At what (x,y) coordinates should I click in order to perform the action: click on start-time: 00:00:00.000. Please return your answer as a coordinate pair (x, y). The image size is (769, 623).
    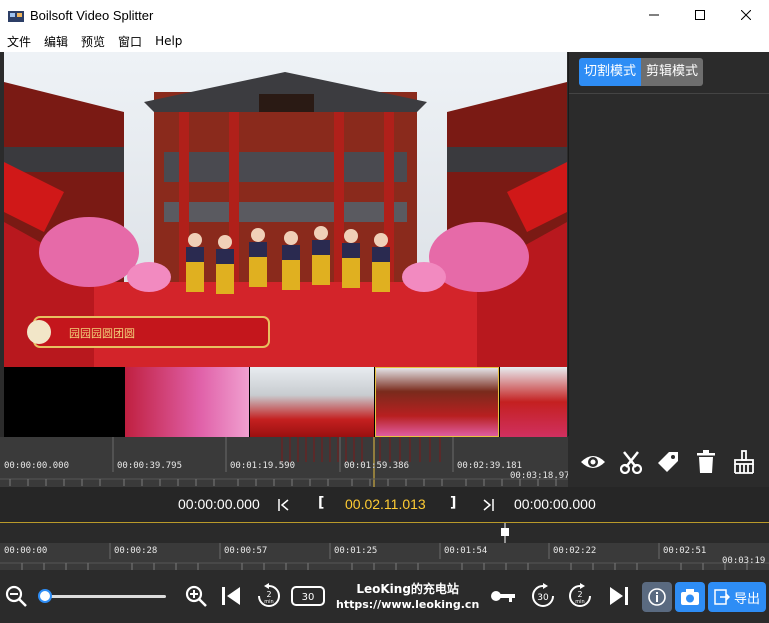
    Looking at the image, I should click on (219, 504).